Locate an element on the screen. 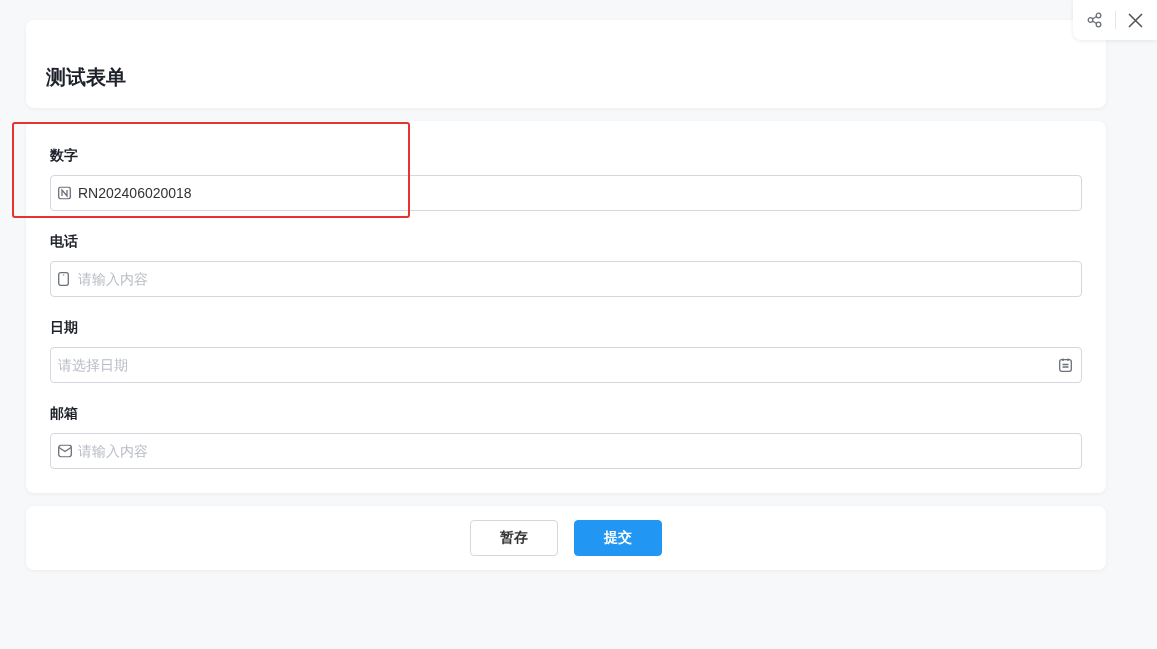  input-field: 请选择日期 is located at coordinates (566, 365).